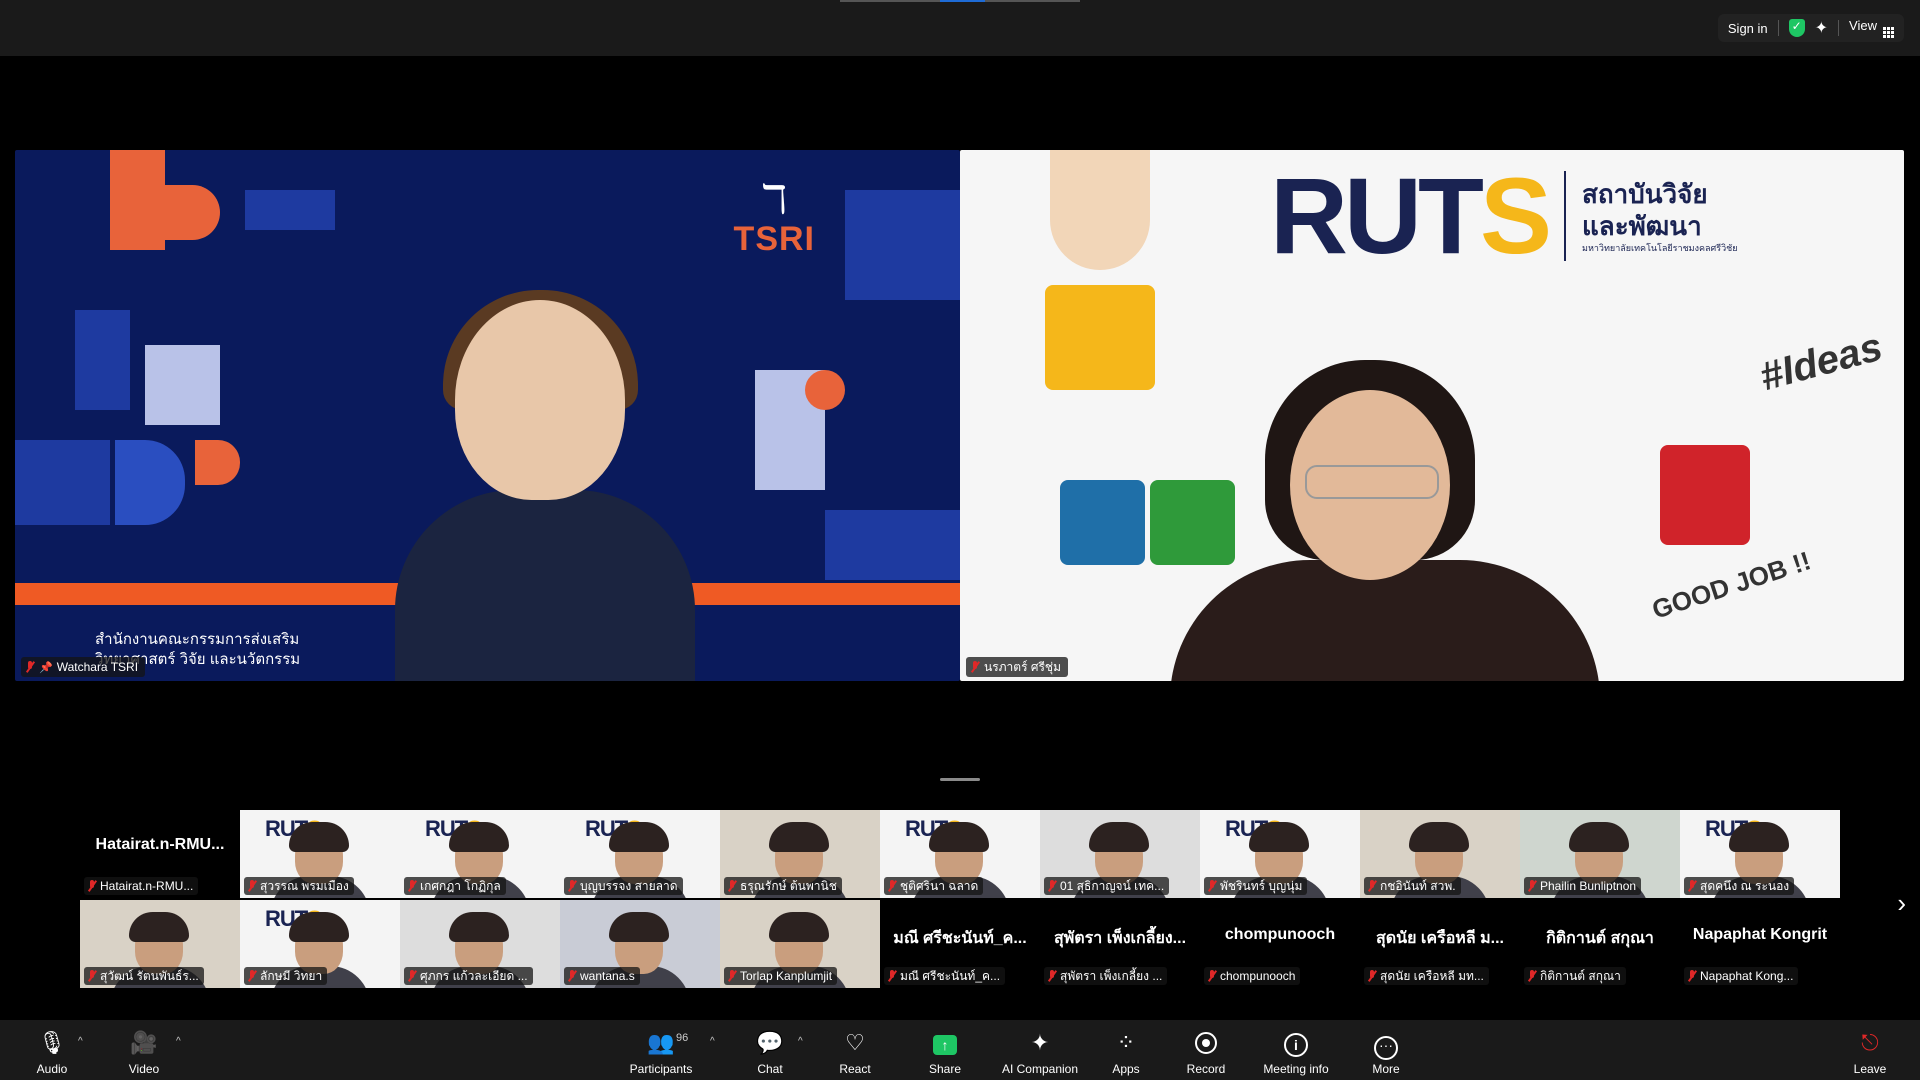 The height and width of the screenshot is (1080, 1920). I want to click on top-bar: Sign in ✦ View, so click(960, 28).